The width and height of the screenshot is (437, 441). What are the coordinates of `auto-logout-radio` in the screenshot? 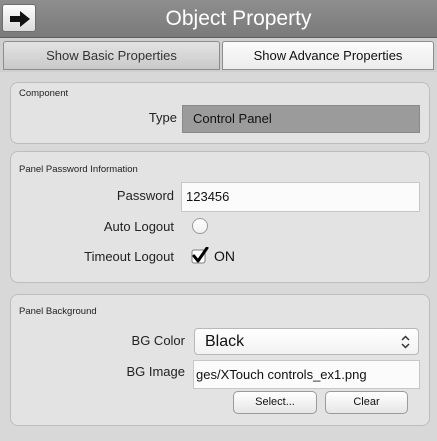 It's located at (200, 226).